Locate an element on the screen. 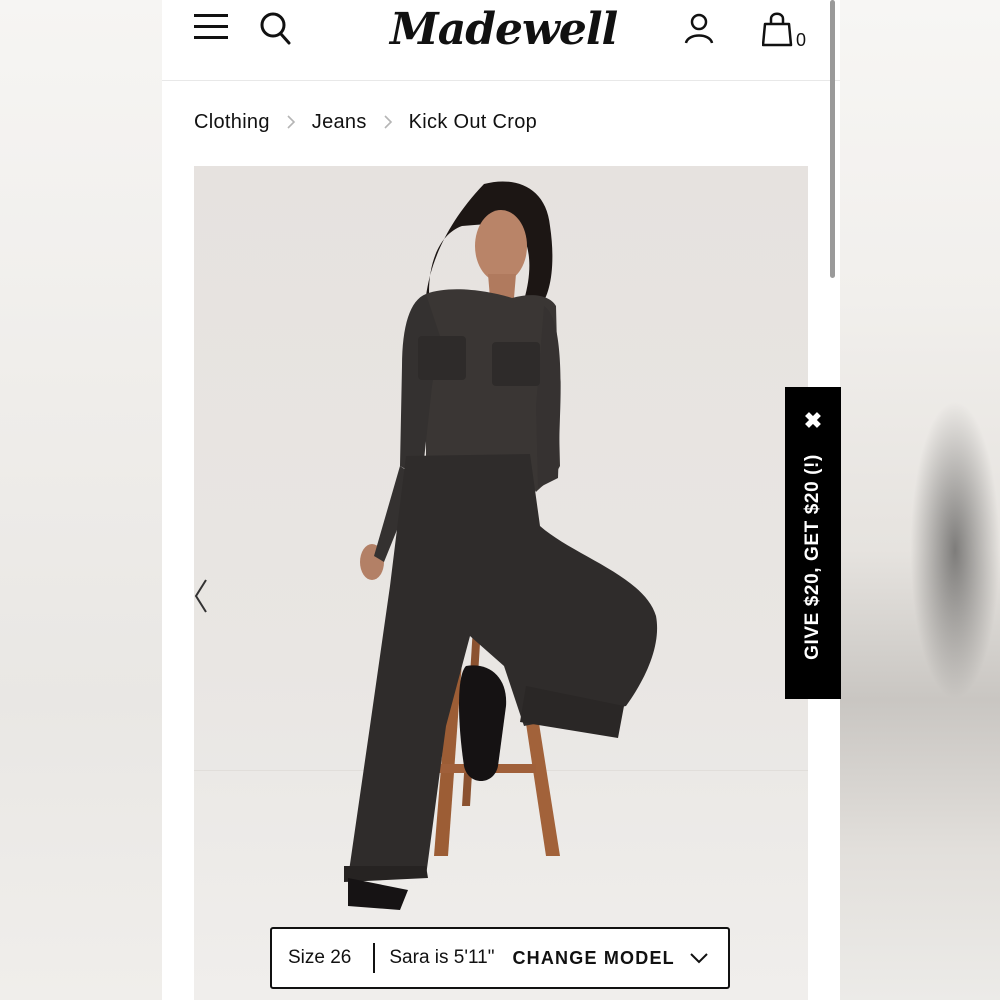  breadcrumb-current: Kick Out Crop is located at coordinates (473, 121).